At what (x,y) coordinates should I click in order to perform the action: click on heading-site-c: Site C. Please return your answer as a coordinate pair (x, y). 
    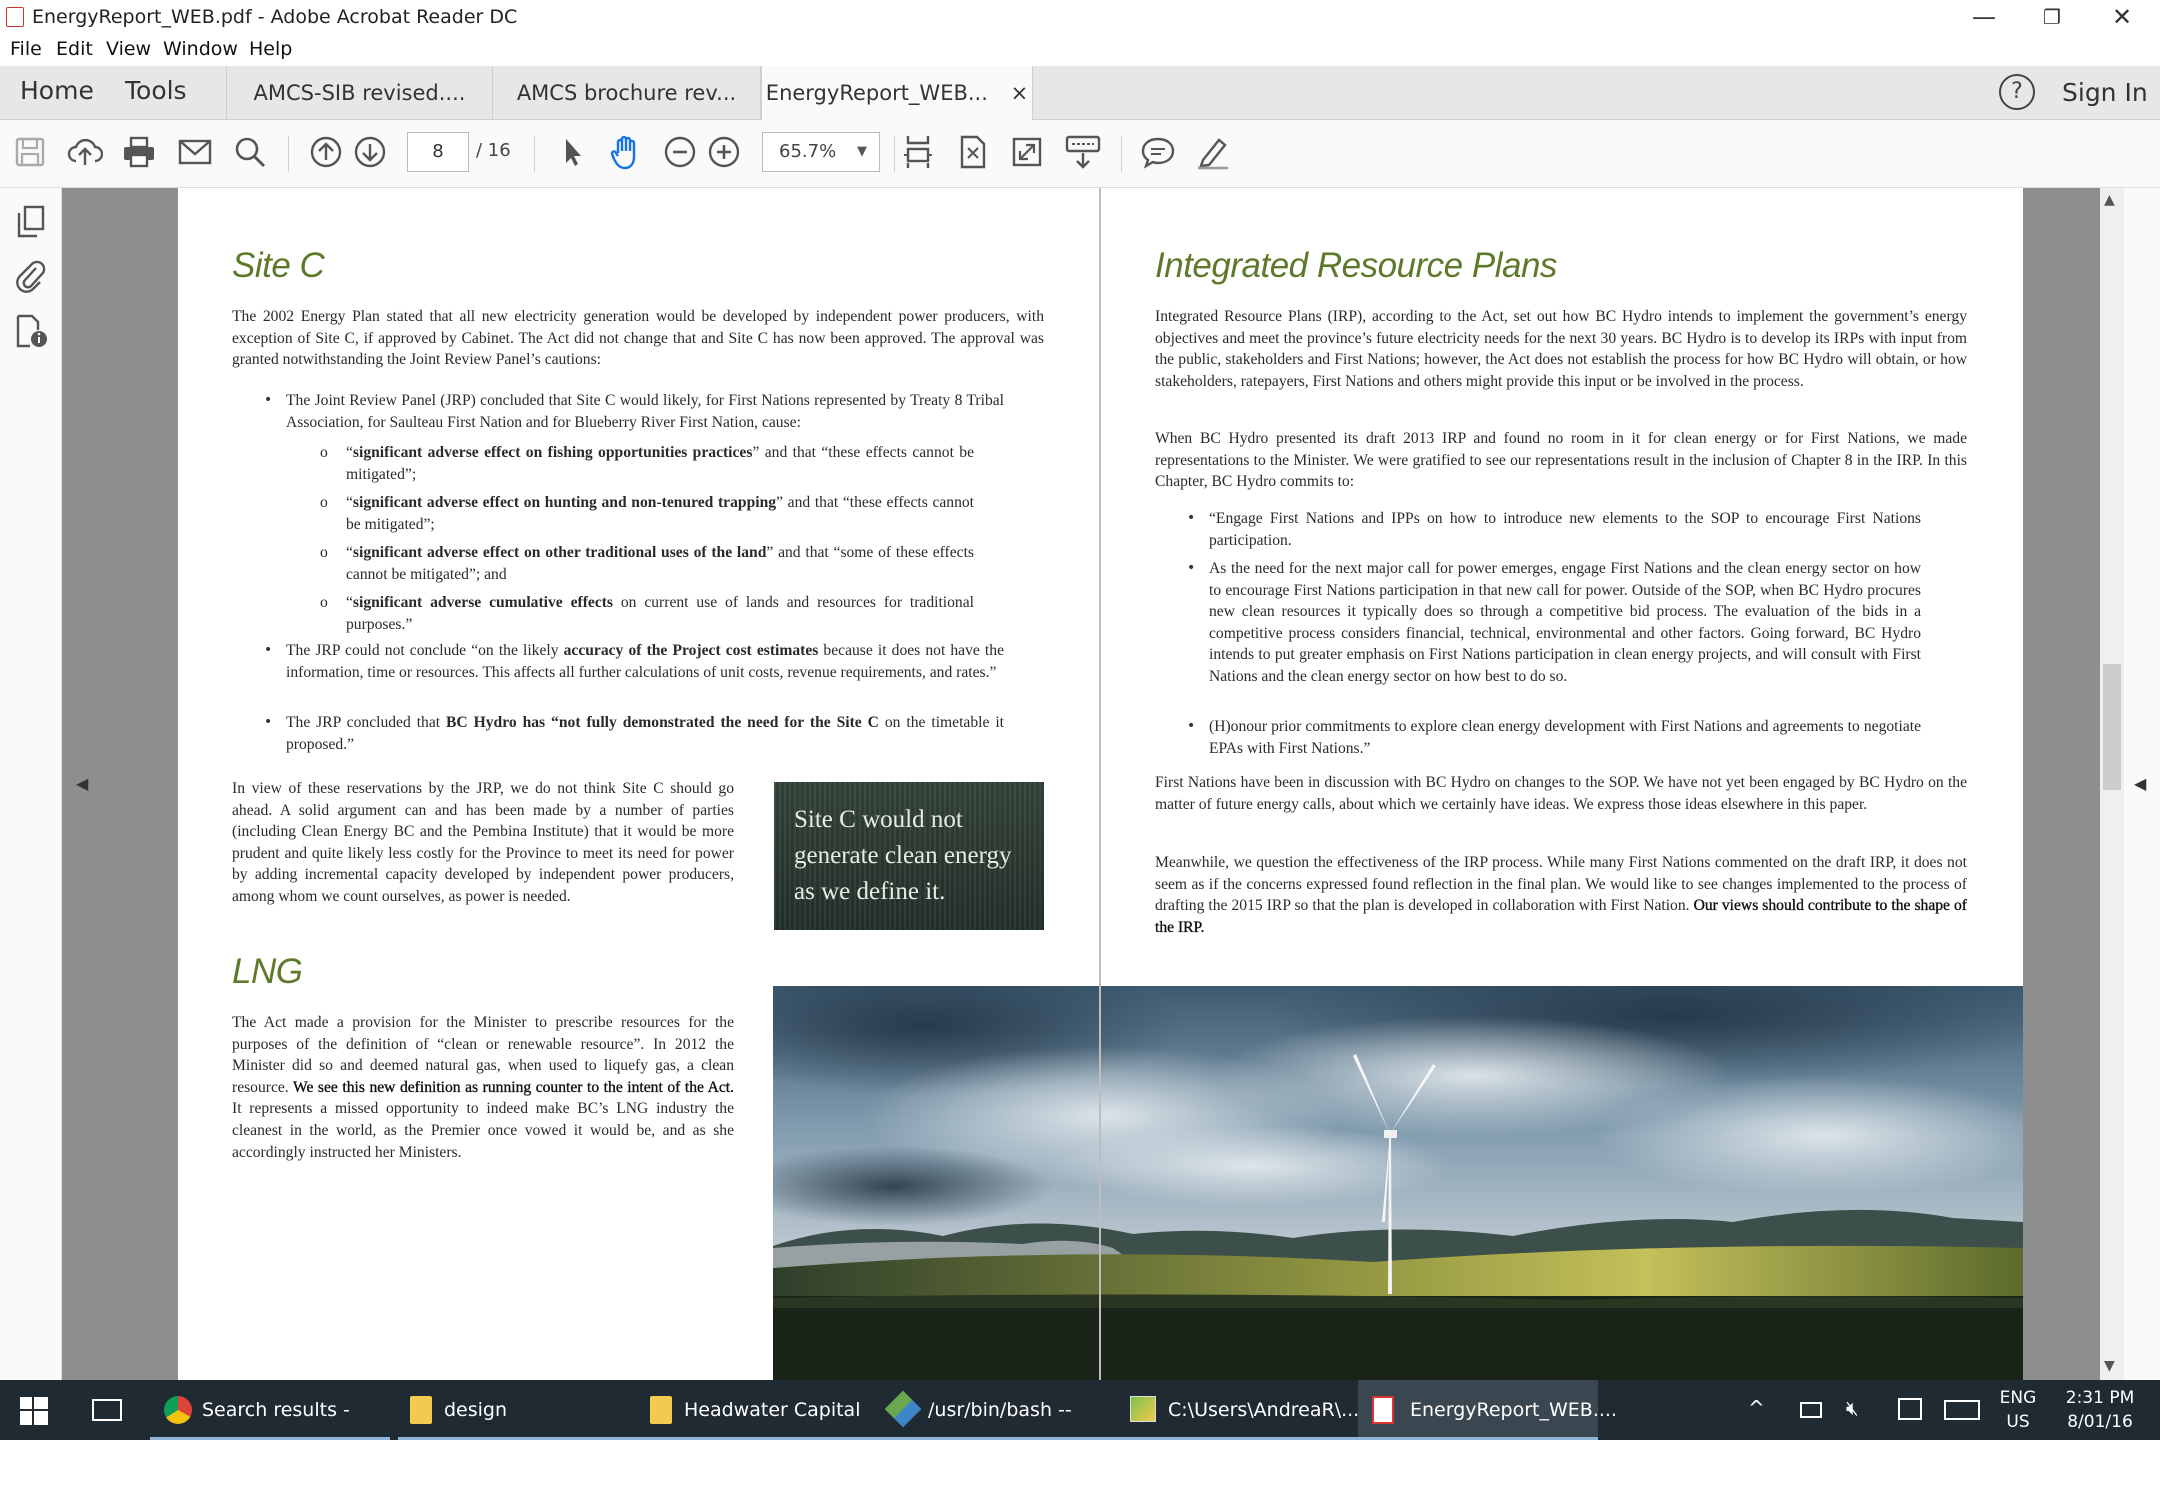
    Looking at the image, I should click on (278, 265).